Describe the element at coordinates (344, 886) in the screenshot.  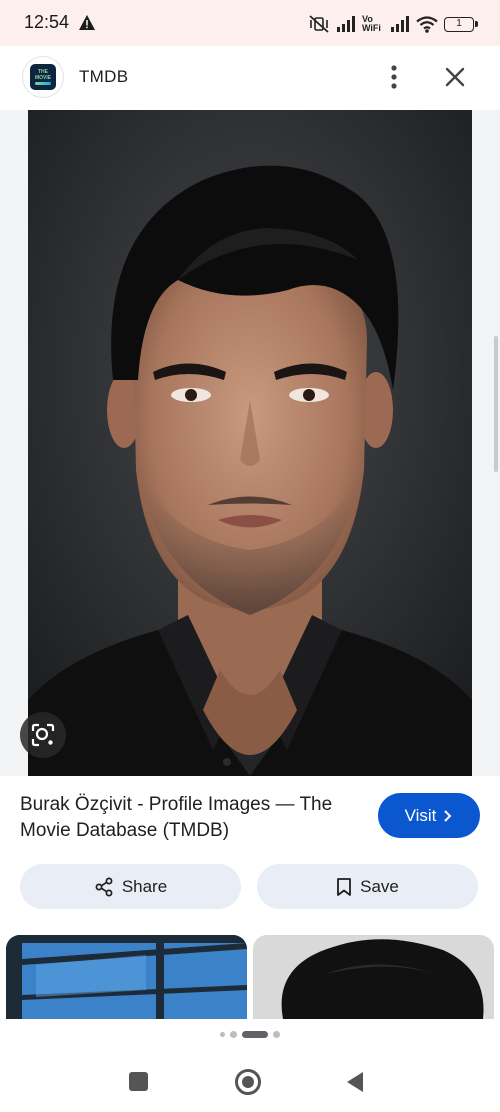
I see `bookmark-icon` at that location.